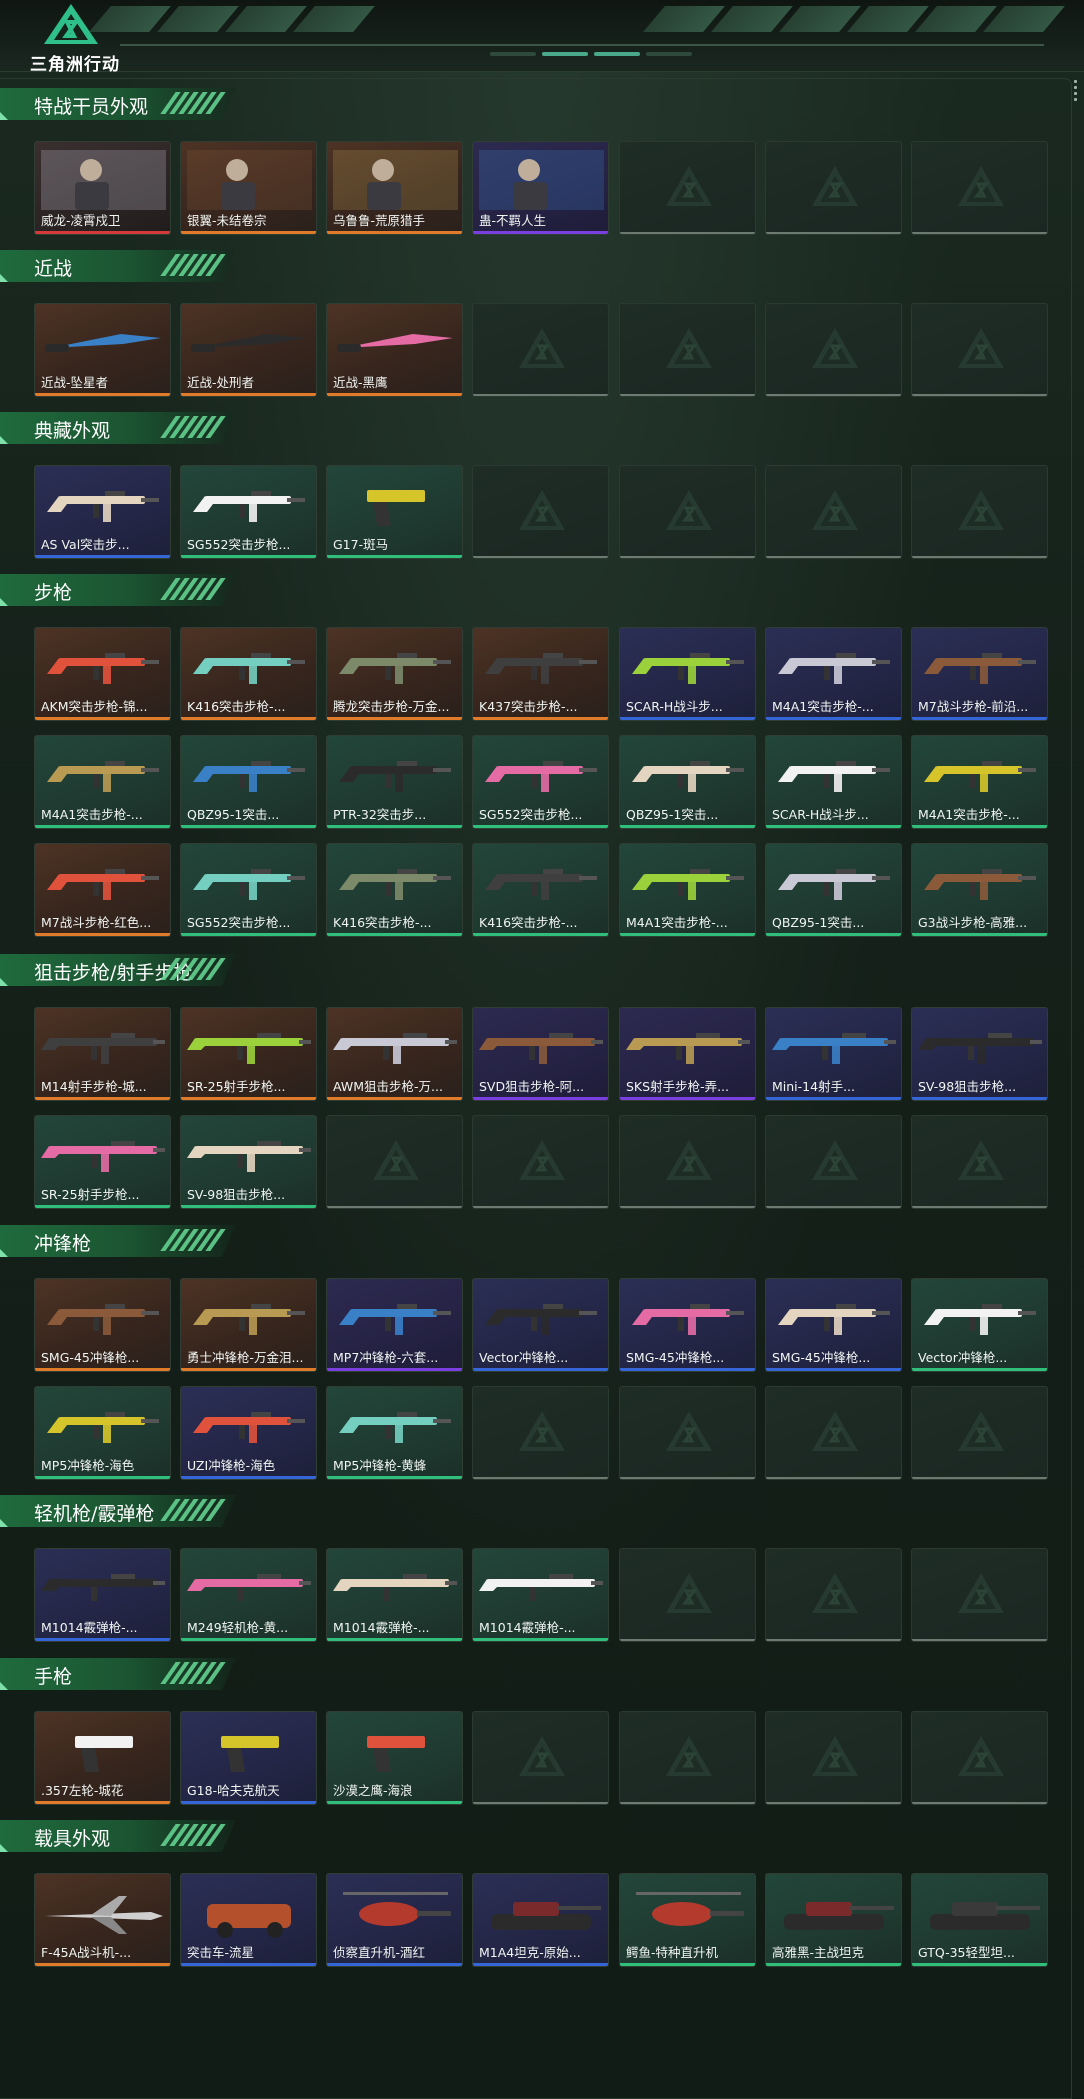 The height and width of the screenshot is (2099, 1084). Describe the element at coordinates (394, 1433) in the screenshot. I see `skin-card: MP5冲锋枪-黄蜂` at that location.